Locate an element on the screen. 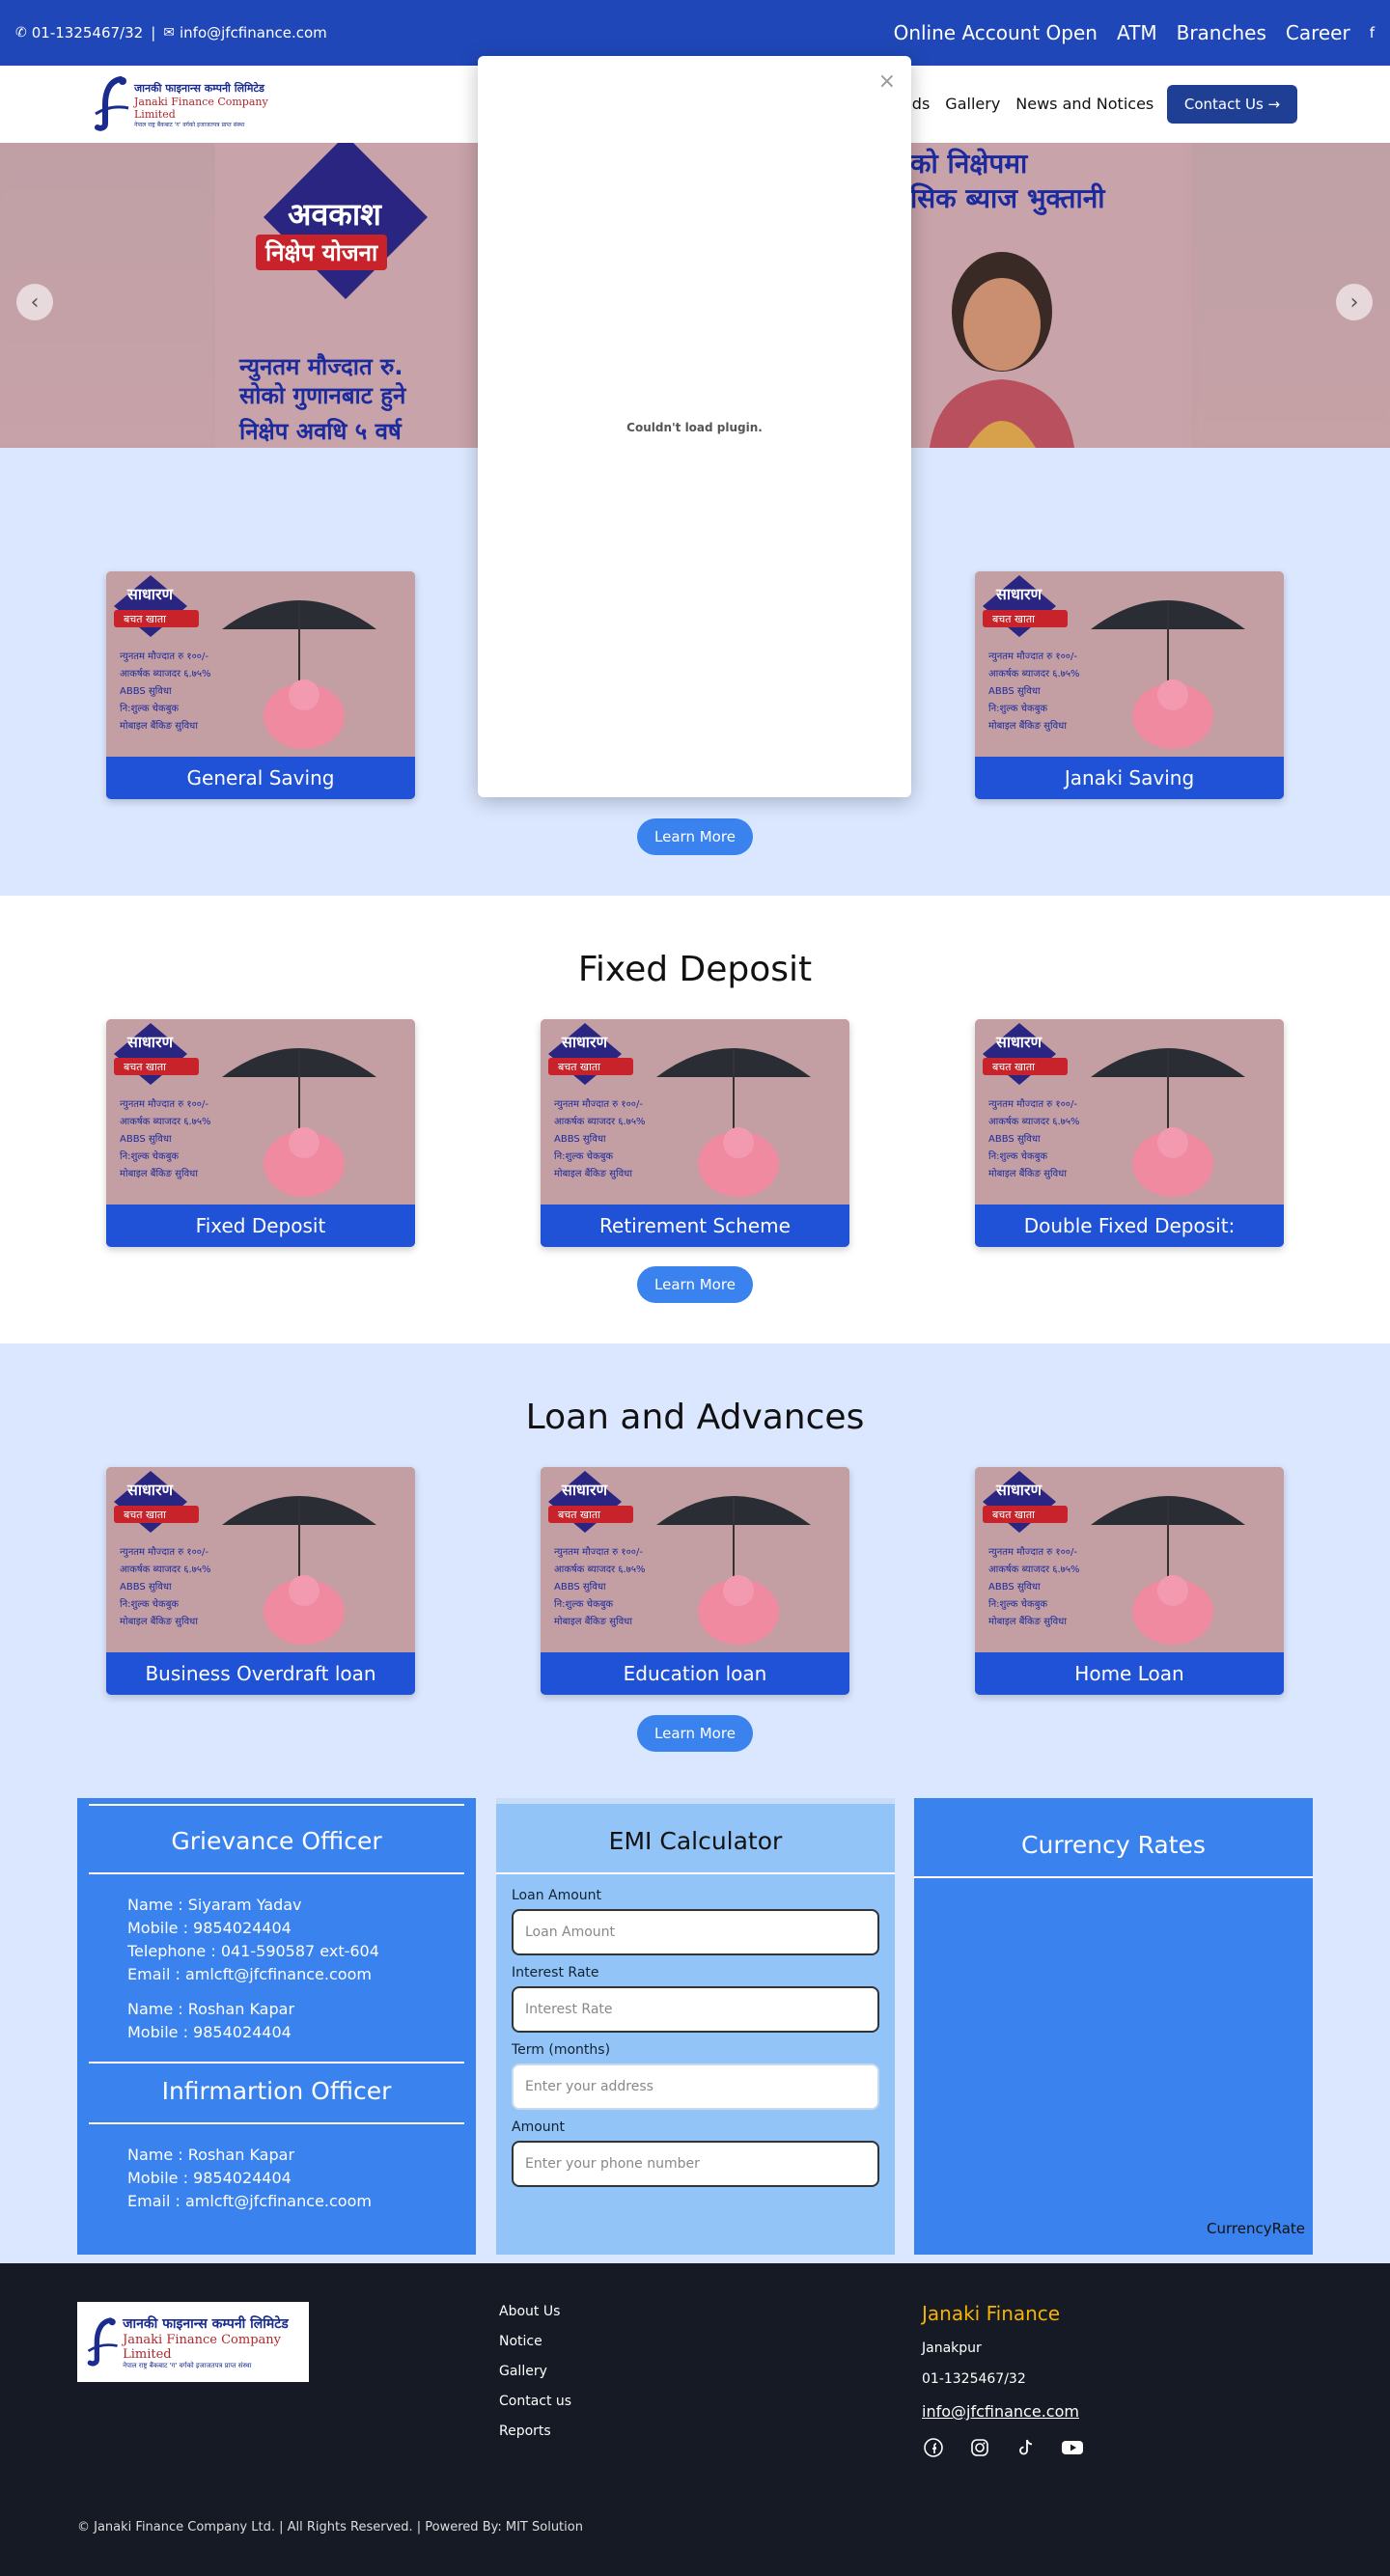  slide-heading-2: सिक ब्याज भुक्तानी is located at coordinates (1007, 198).